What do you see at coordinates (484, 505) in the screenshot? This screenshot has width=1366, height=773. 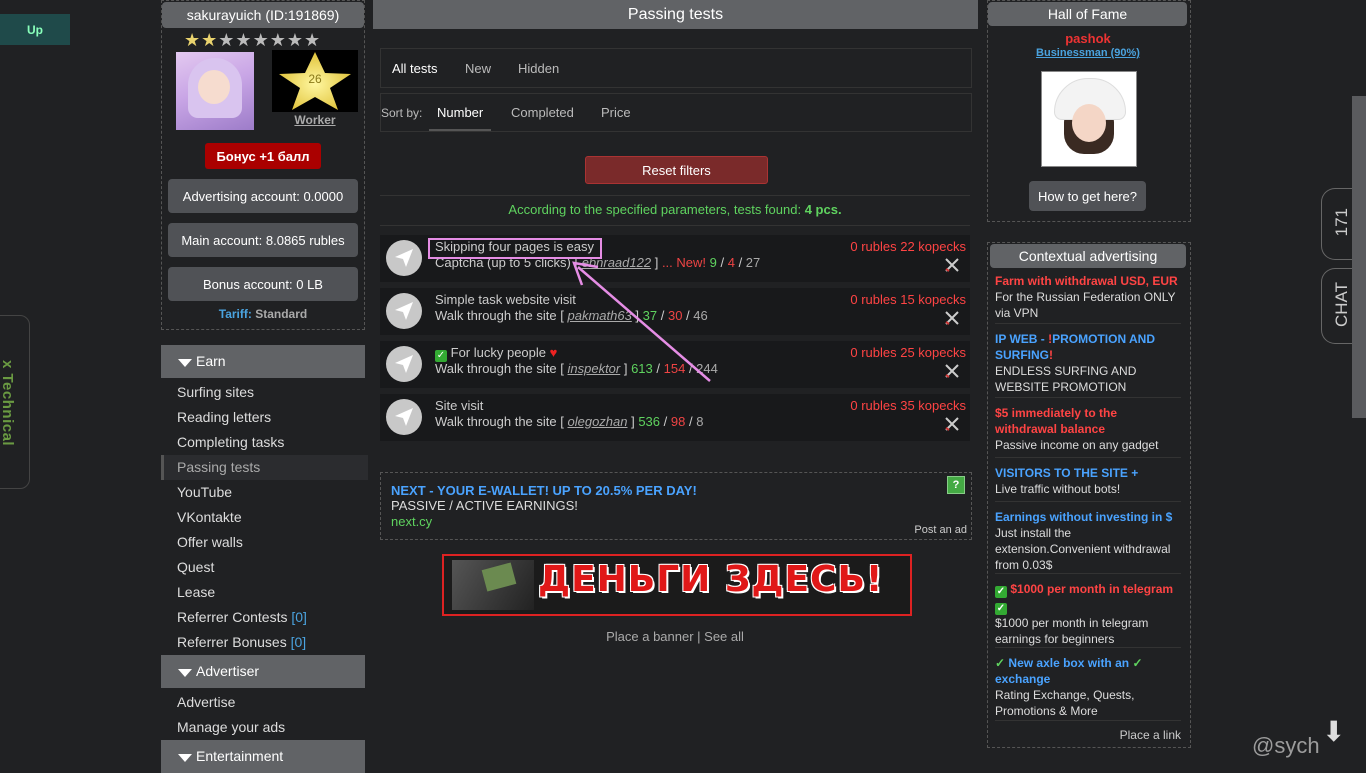 I see `ad-text: PASSIVE / ACTIVE EARNINGS!` at bounding box center [484, 505].